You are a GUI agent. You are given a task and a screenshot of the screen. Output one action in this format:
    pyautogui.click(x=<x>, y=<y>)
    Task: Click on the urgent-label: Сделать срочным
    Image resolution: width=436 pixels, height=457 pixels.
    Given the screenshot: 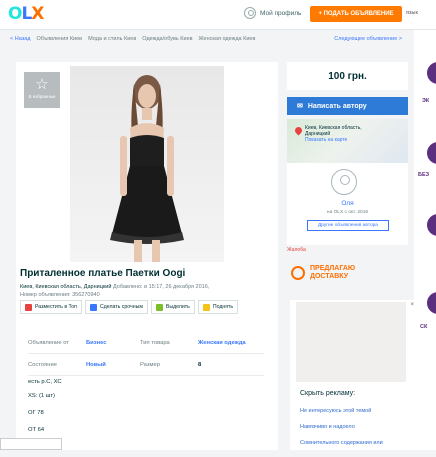 What is the action you would take?
    pyautogui.click(x=121, y=307)
    